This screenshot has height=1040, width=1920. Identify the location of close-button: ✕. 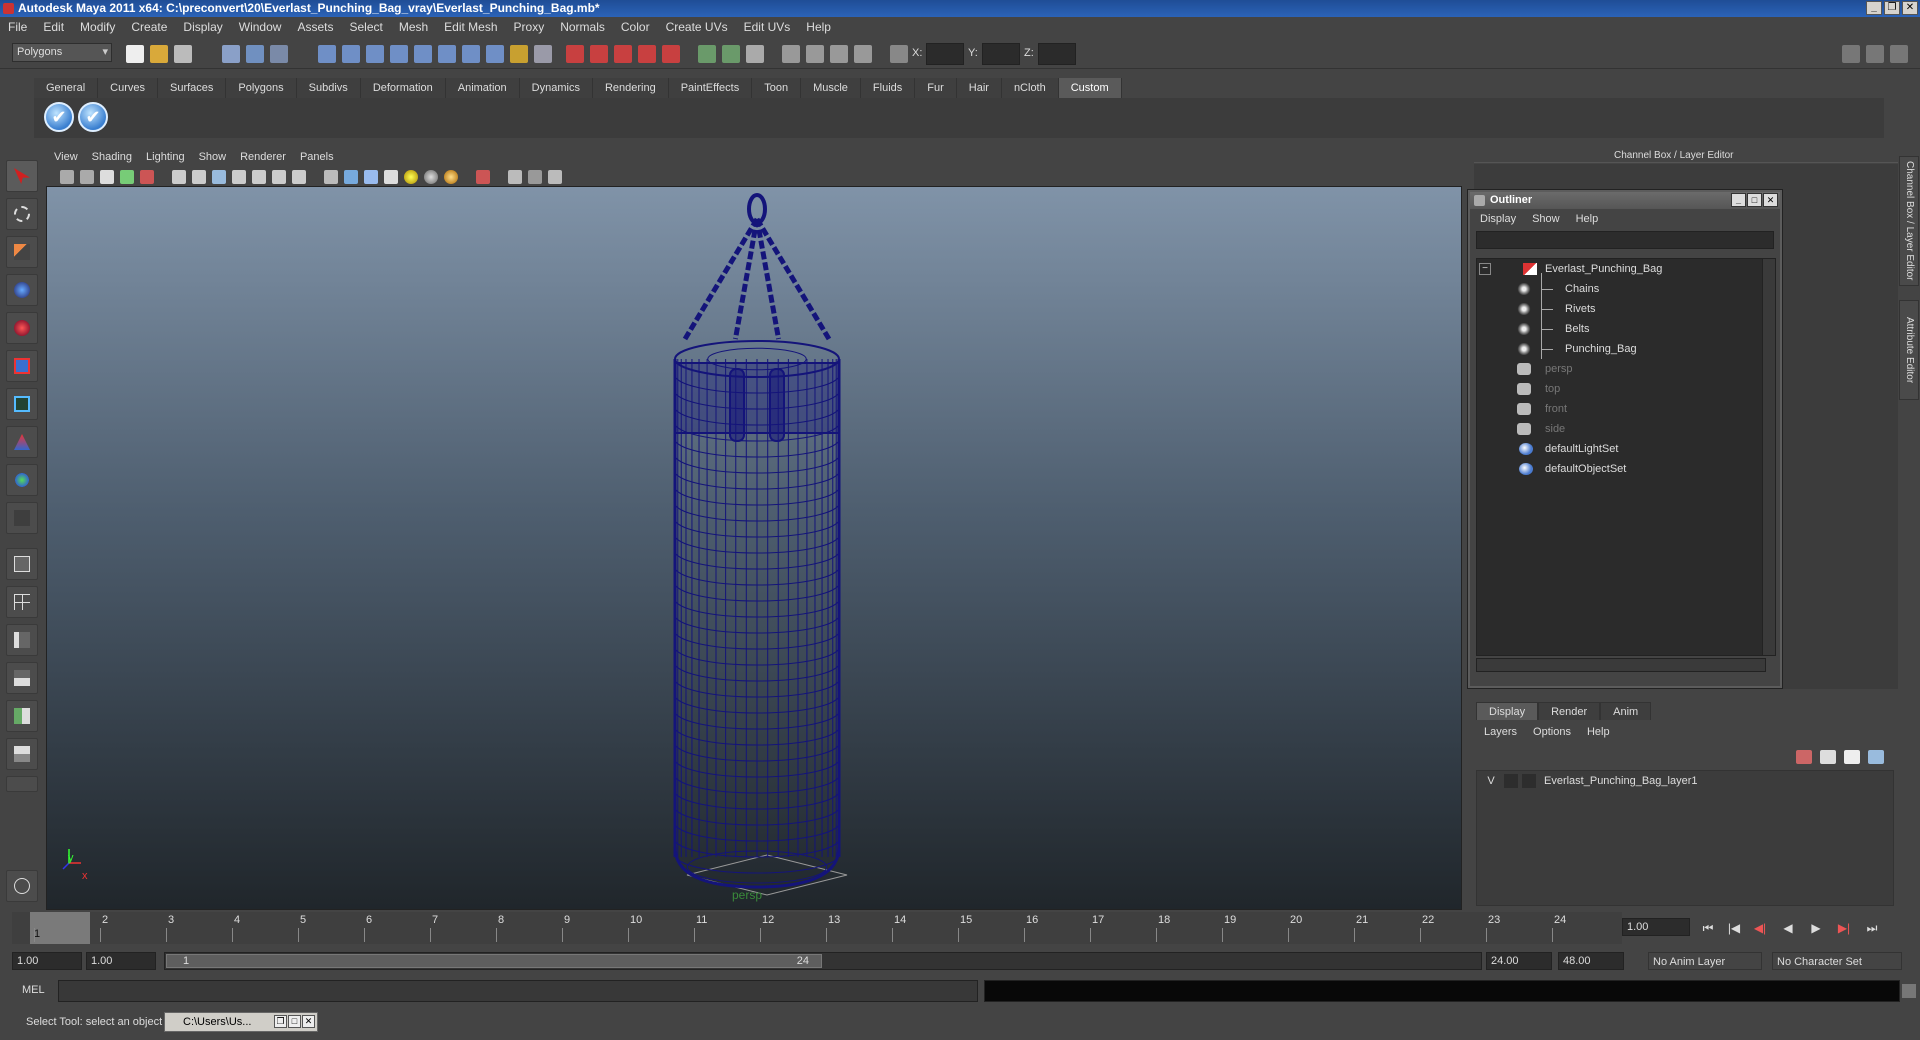
(1910, 8).